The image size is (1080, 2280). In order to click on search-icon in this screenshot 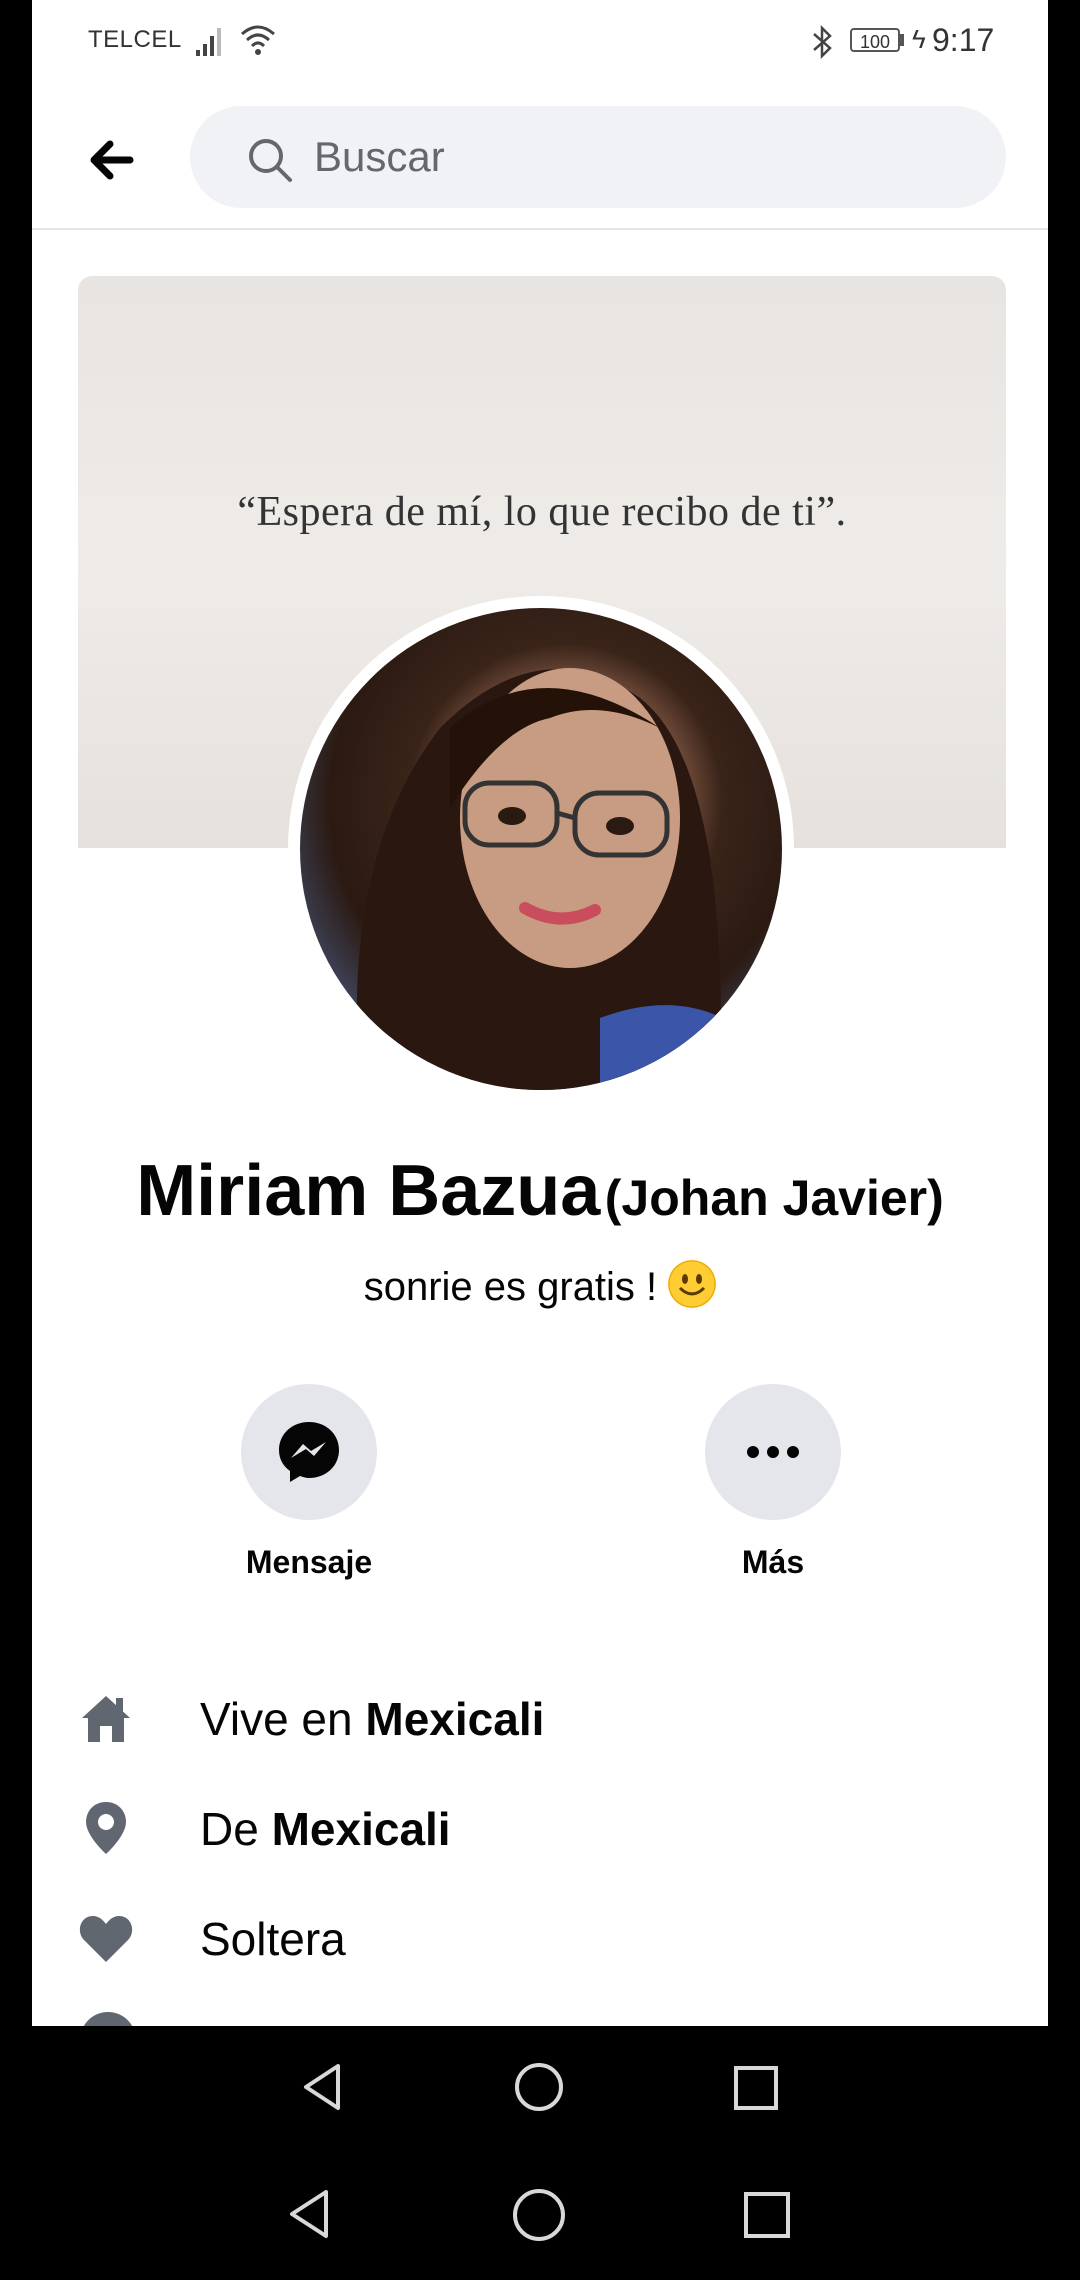, I will do `click(270, 160)`.